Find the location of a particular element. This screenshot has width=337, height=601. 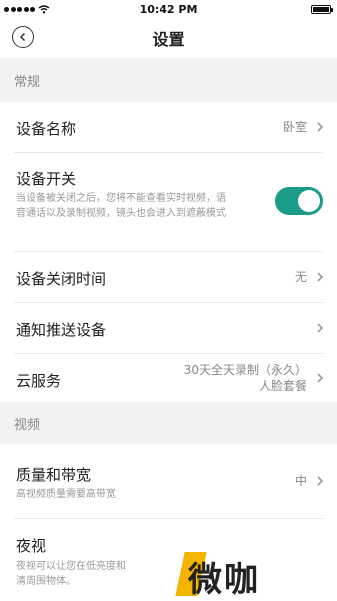

cloud-service-package: 人脸套餐 is located at coordinates (282, 386).